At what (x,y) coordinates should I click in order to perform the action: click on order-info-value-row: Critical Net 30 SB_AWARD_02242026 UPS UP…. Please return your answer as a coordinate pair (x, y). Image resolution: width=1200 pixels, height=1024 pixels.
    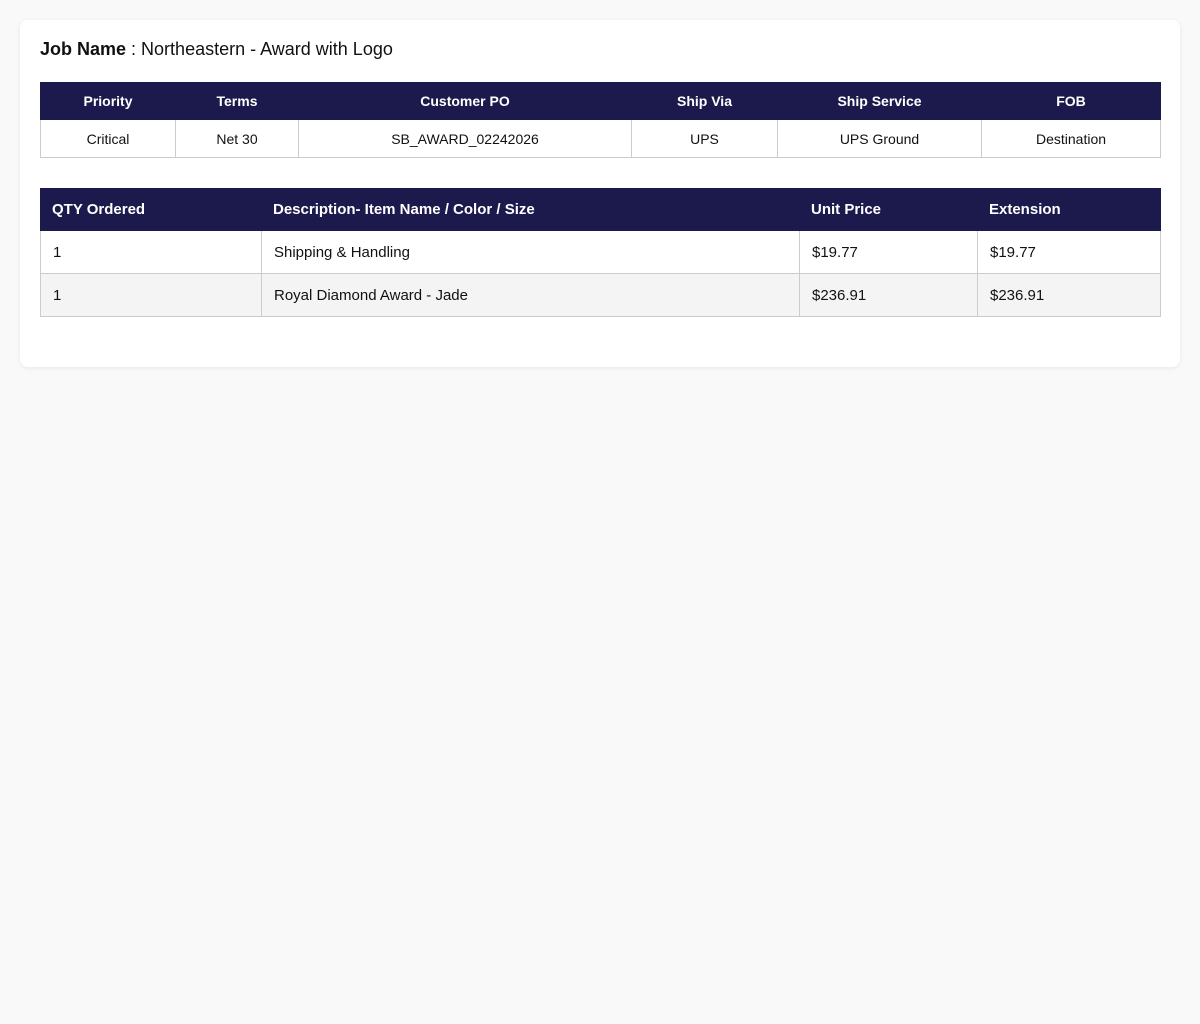
    Looking at the image, I should click on (600, 138).